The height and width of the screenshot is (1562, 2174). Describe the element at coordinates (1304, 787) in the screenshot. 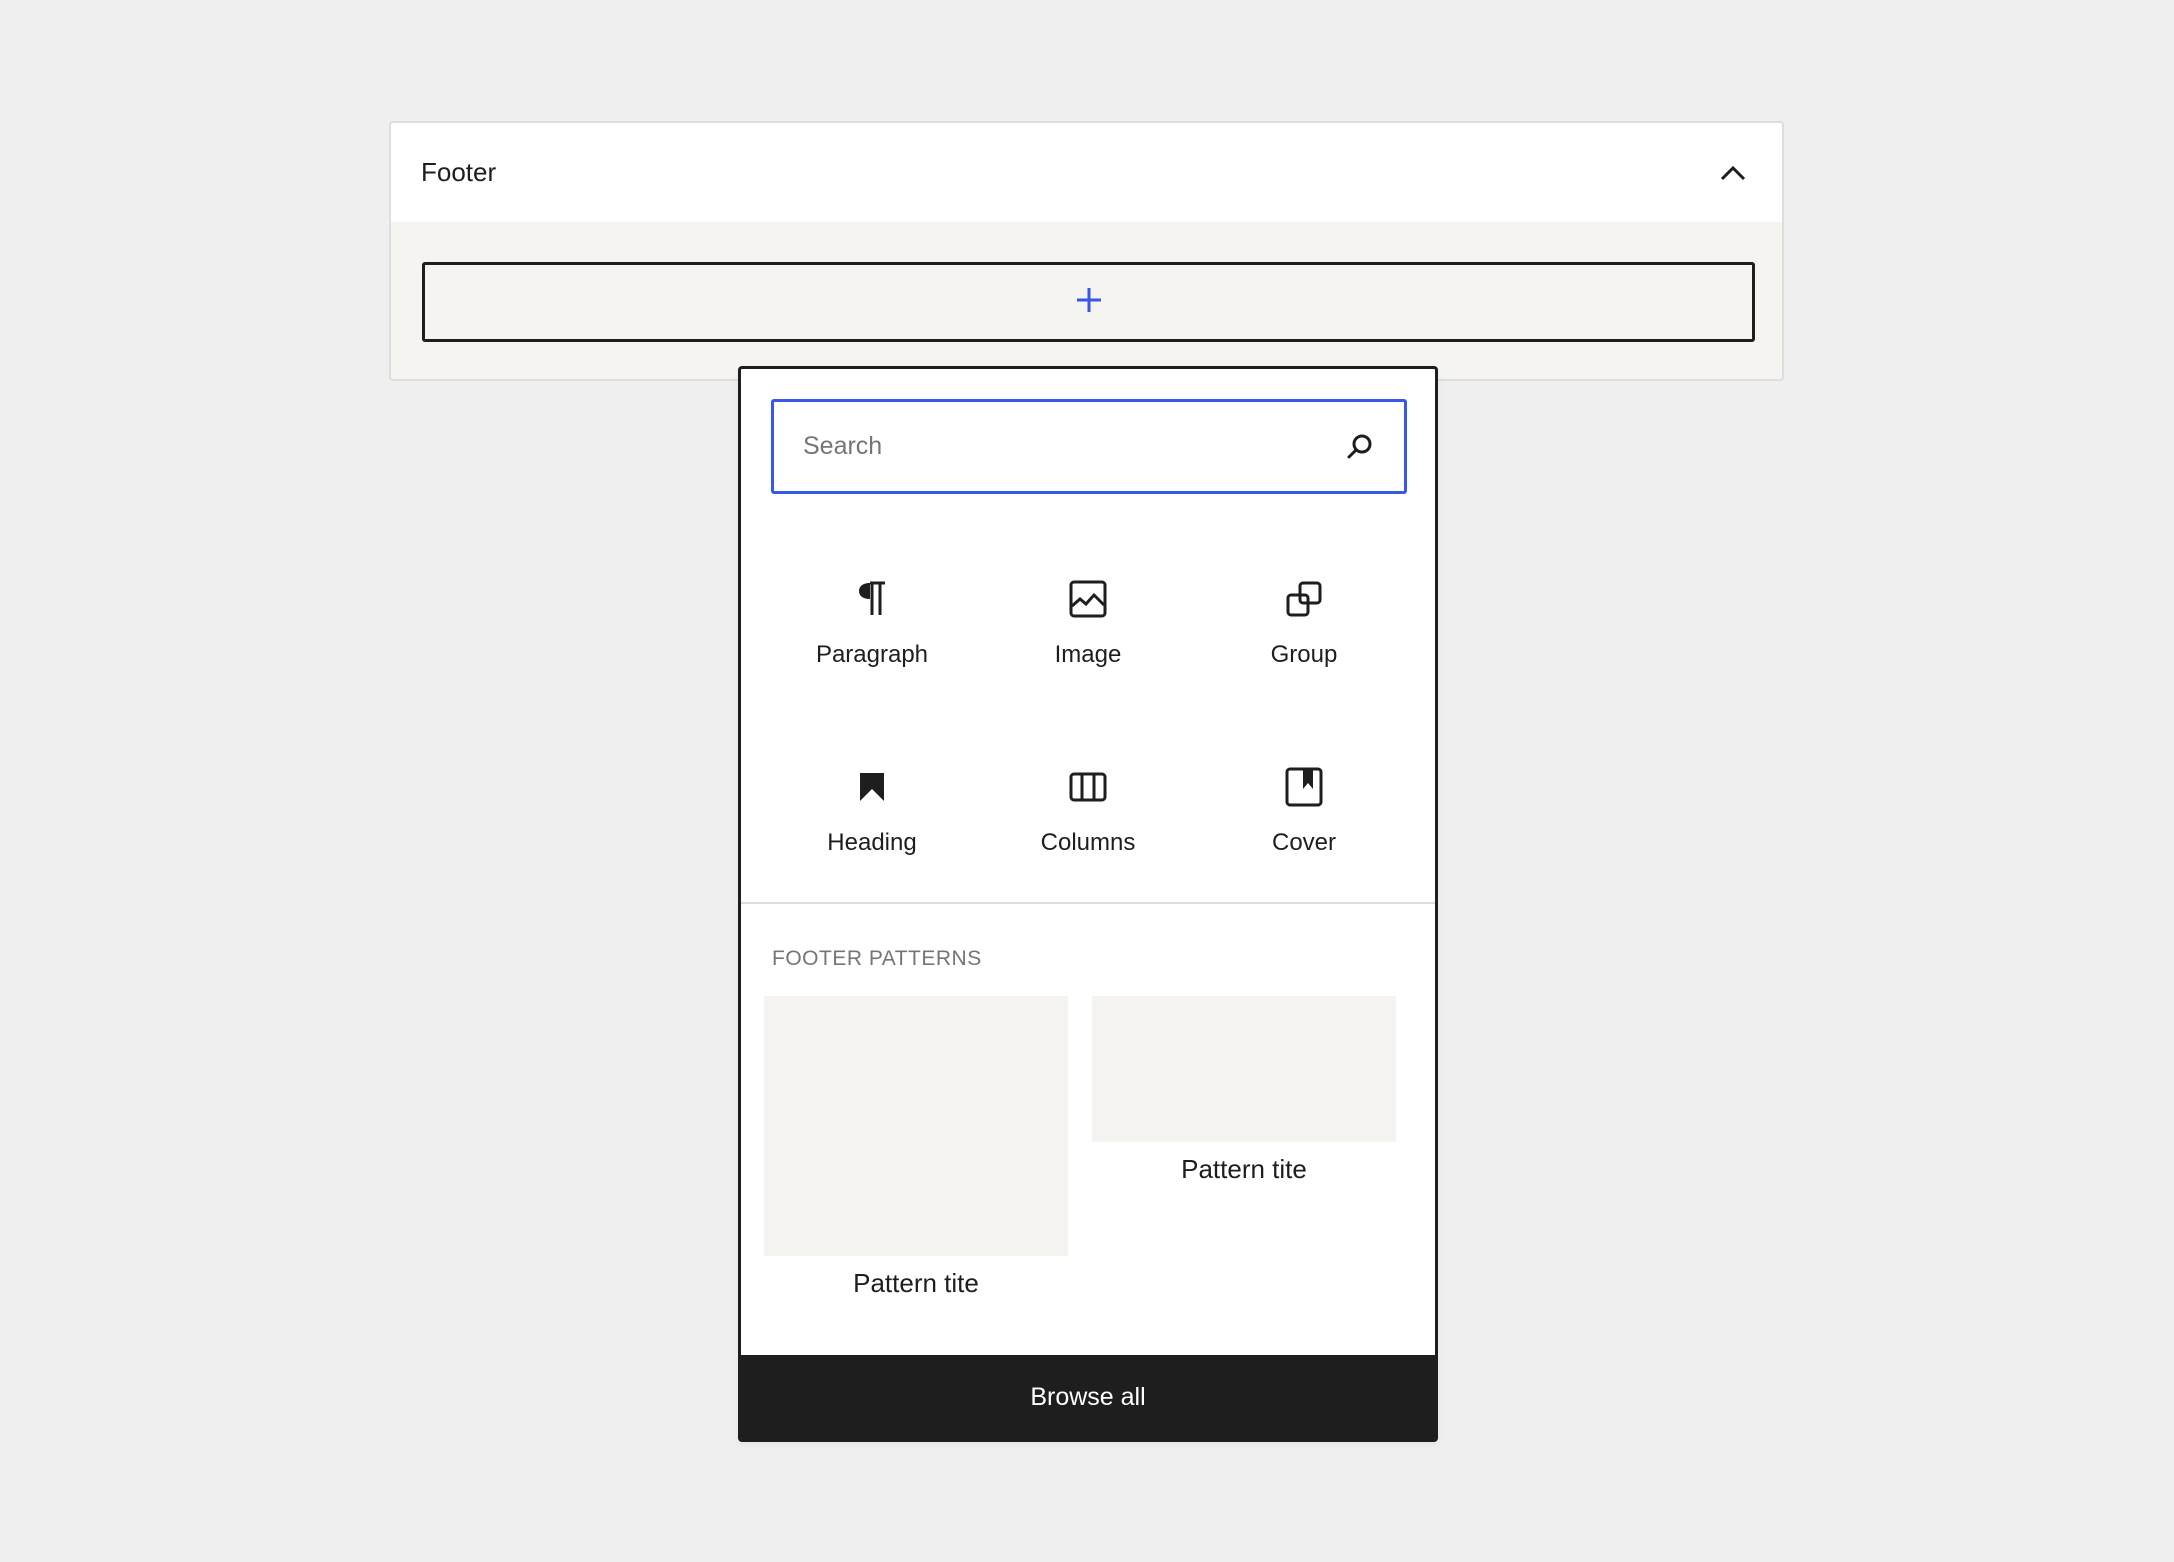

I see `cover-icon` at that location.